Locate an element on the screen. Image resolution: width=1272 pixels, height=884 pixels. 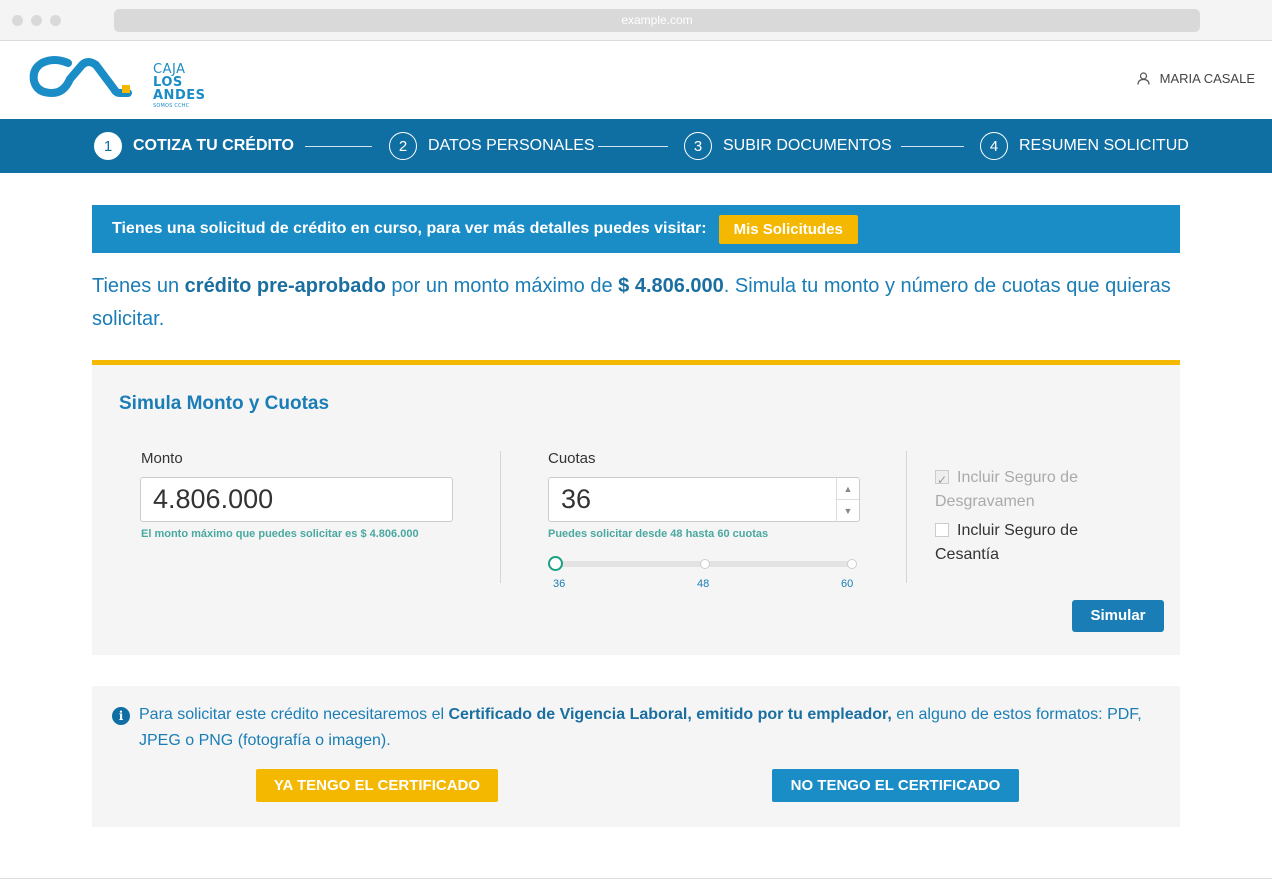
step-label: COTIZA TU CRÉDITO is located at coordinates (213, 145).